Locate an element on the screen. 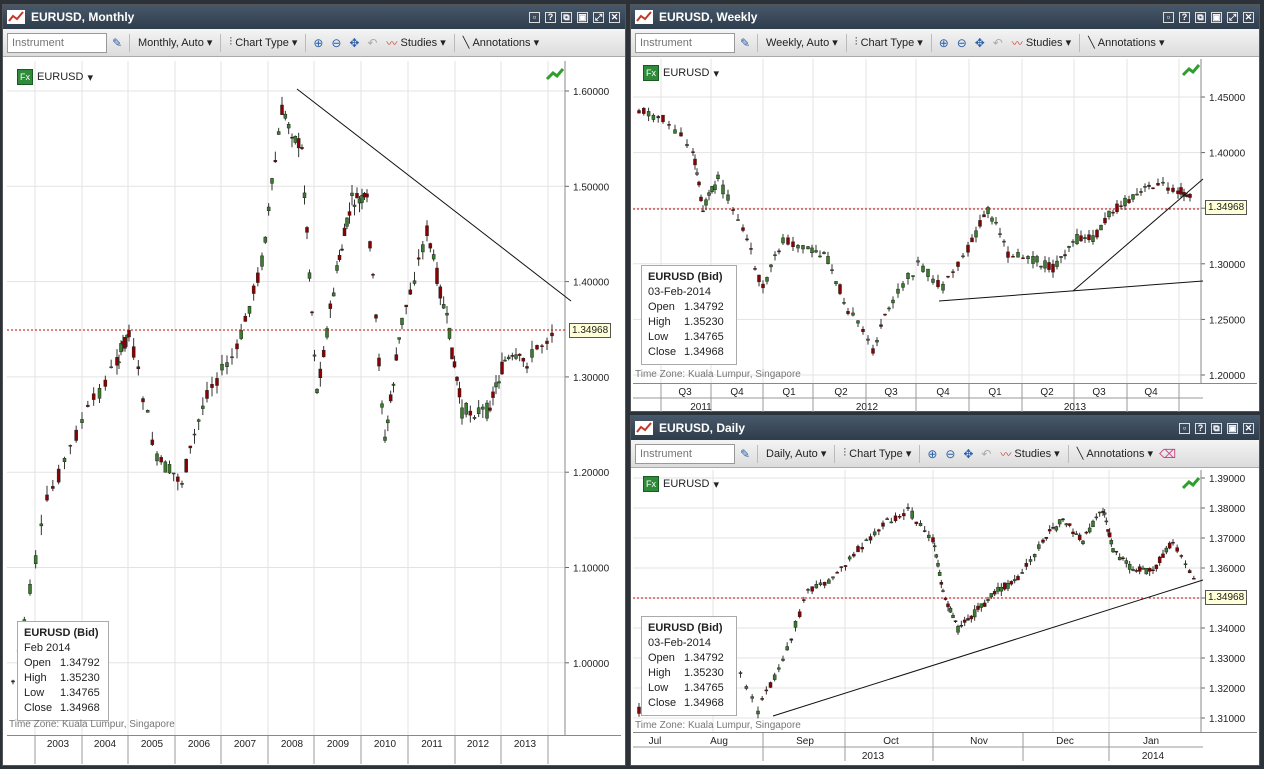 The image size is (1264, 769). x-axis-label: 2009 is located at coordinates (338, 744).